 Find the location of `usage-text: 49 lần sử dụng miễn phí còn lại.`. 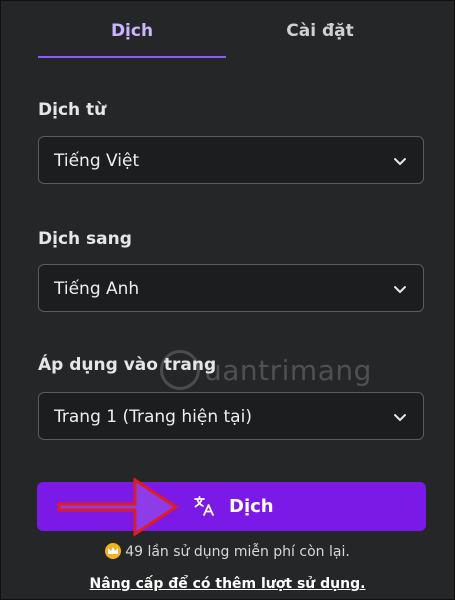

usage-text: 49 lần sử dụng miễn phí còn lại. is located at coordinates (237, 552).